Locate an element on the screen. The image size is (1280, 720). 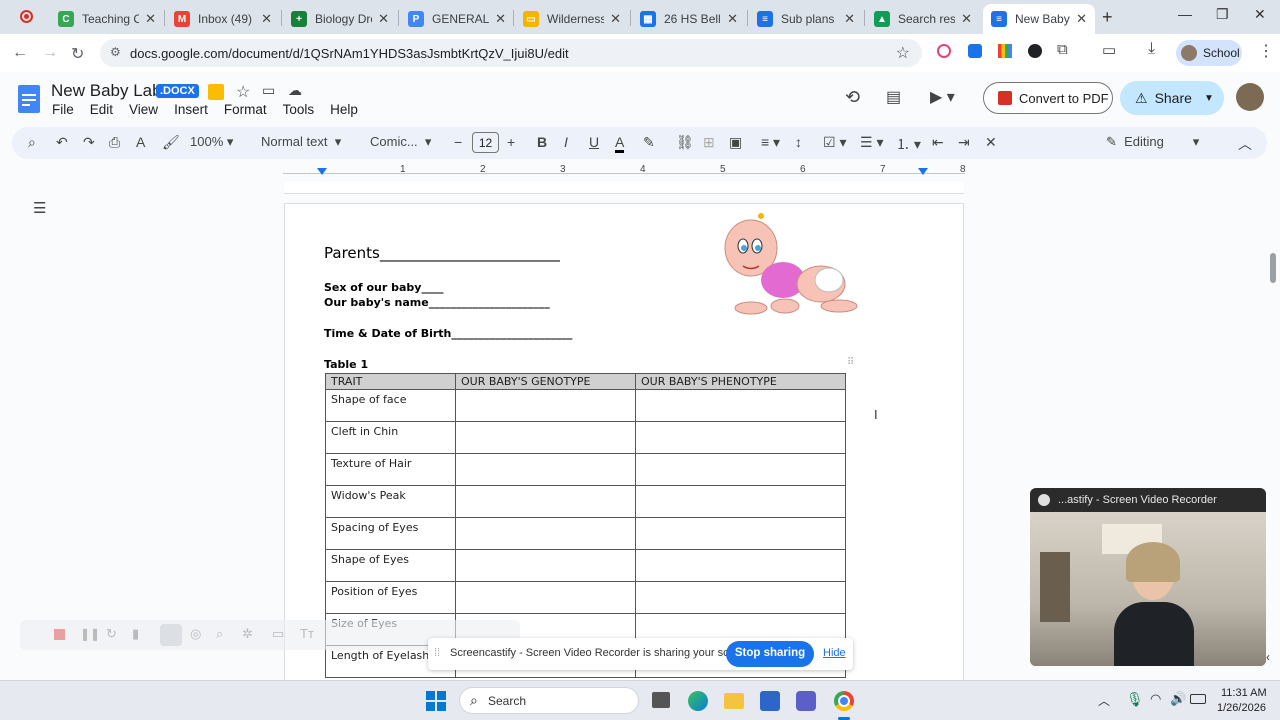
align-icon: ≡ ▾ is located at coordinates (770, 142).